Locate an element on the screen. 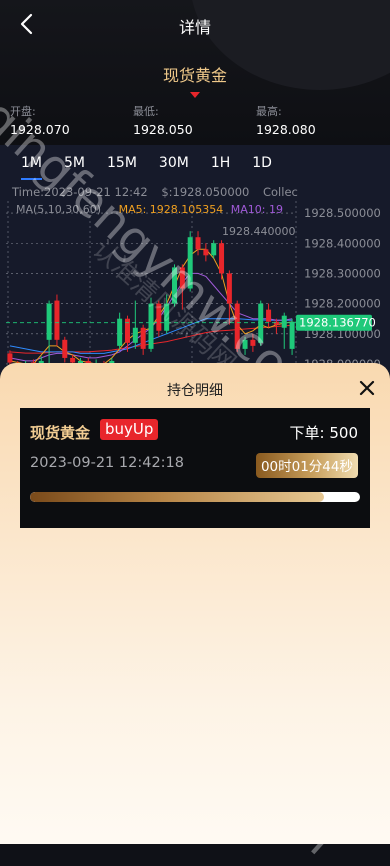  open-time: 2023-09-21 12:42:18 is located at coordinates (107, 463).